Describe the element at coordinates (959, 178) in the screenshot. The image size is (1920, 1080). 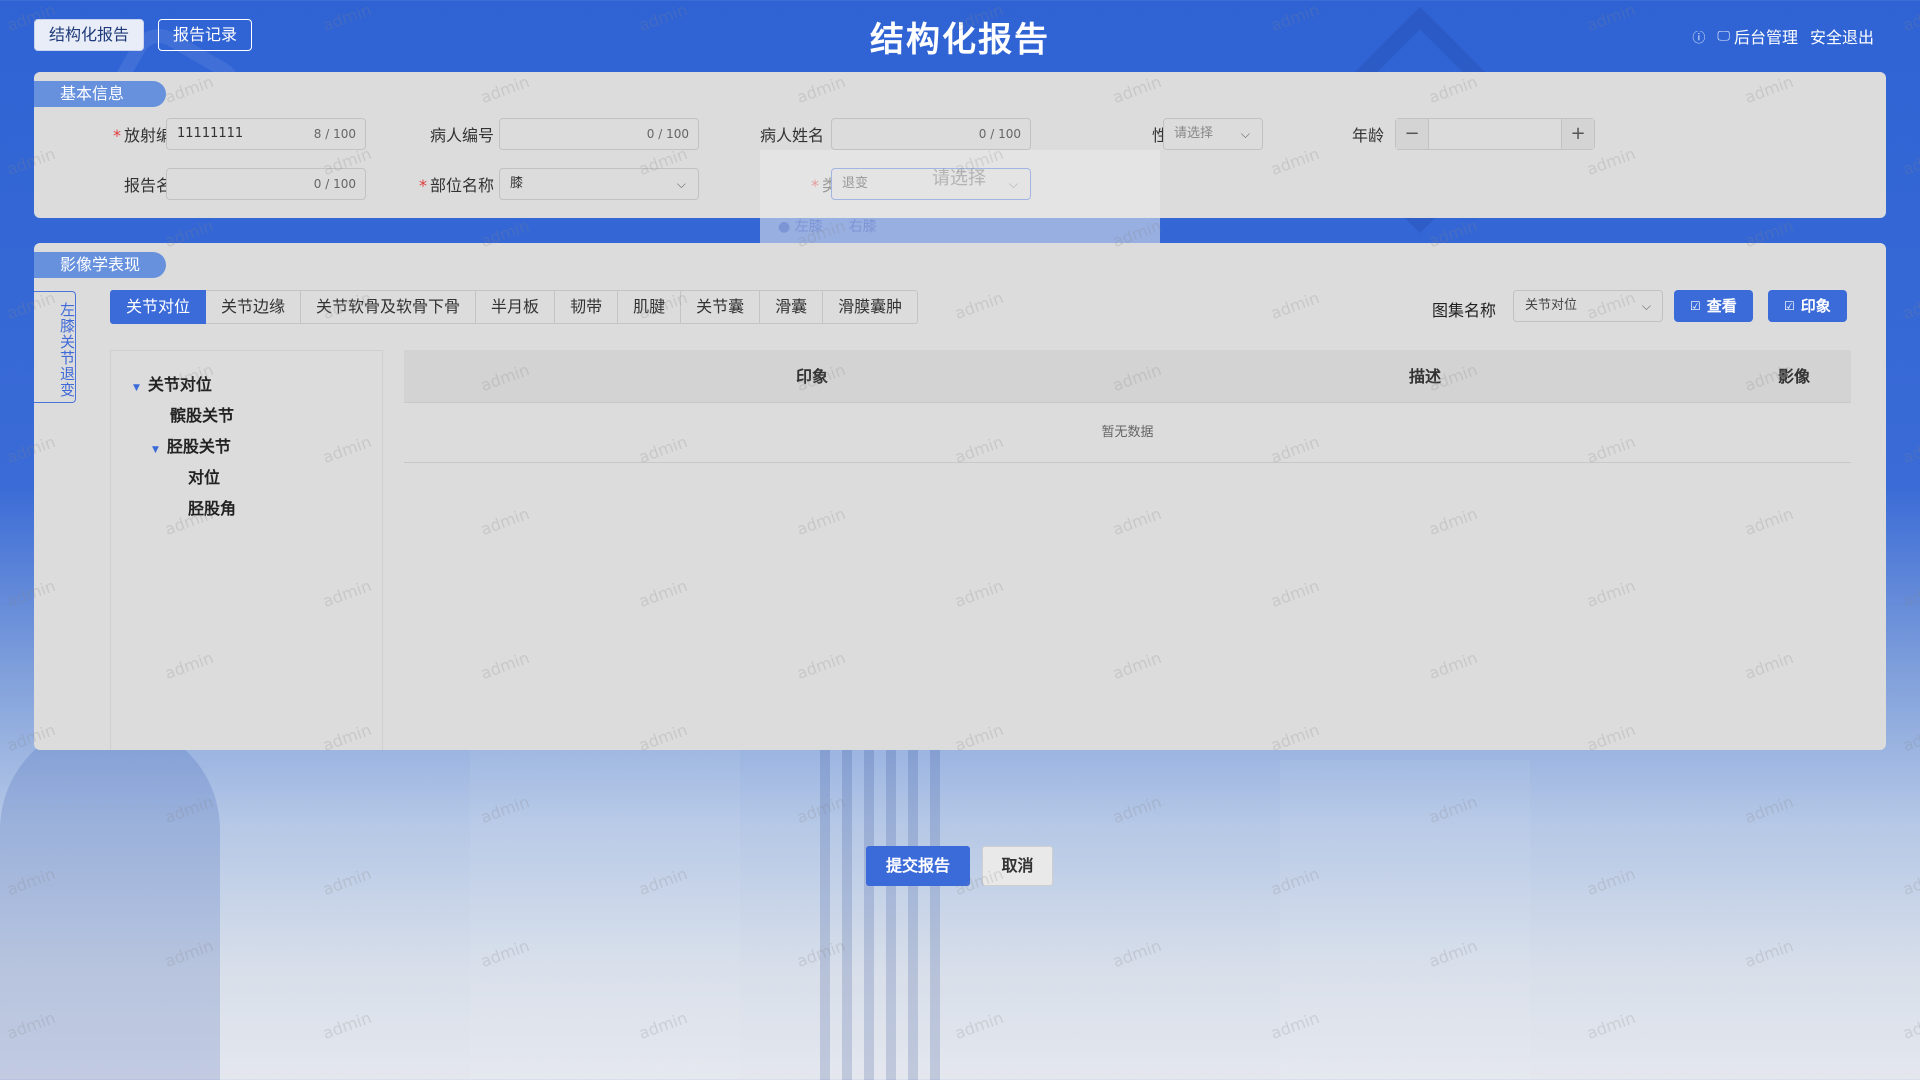
I see `popup-placeholder: 请选择` at that location.